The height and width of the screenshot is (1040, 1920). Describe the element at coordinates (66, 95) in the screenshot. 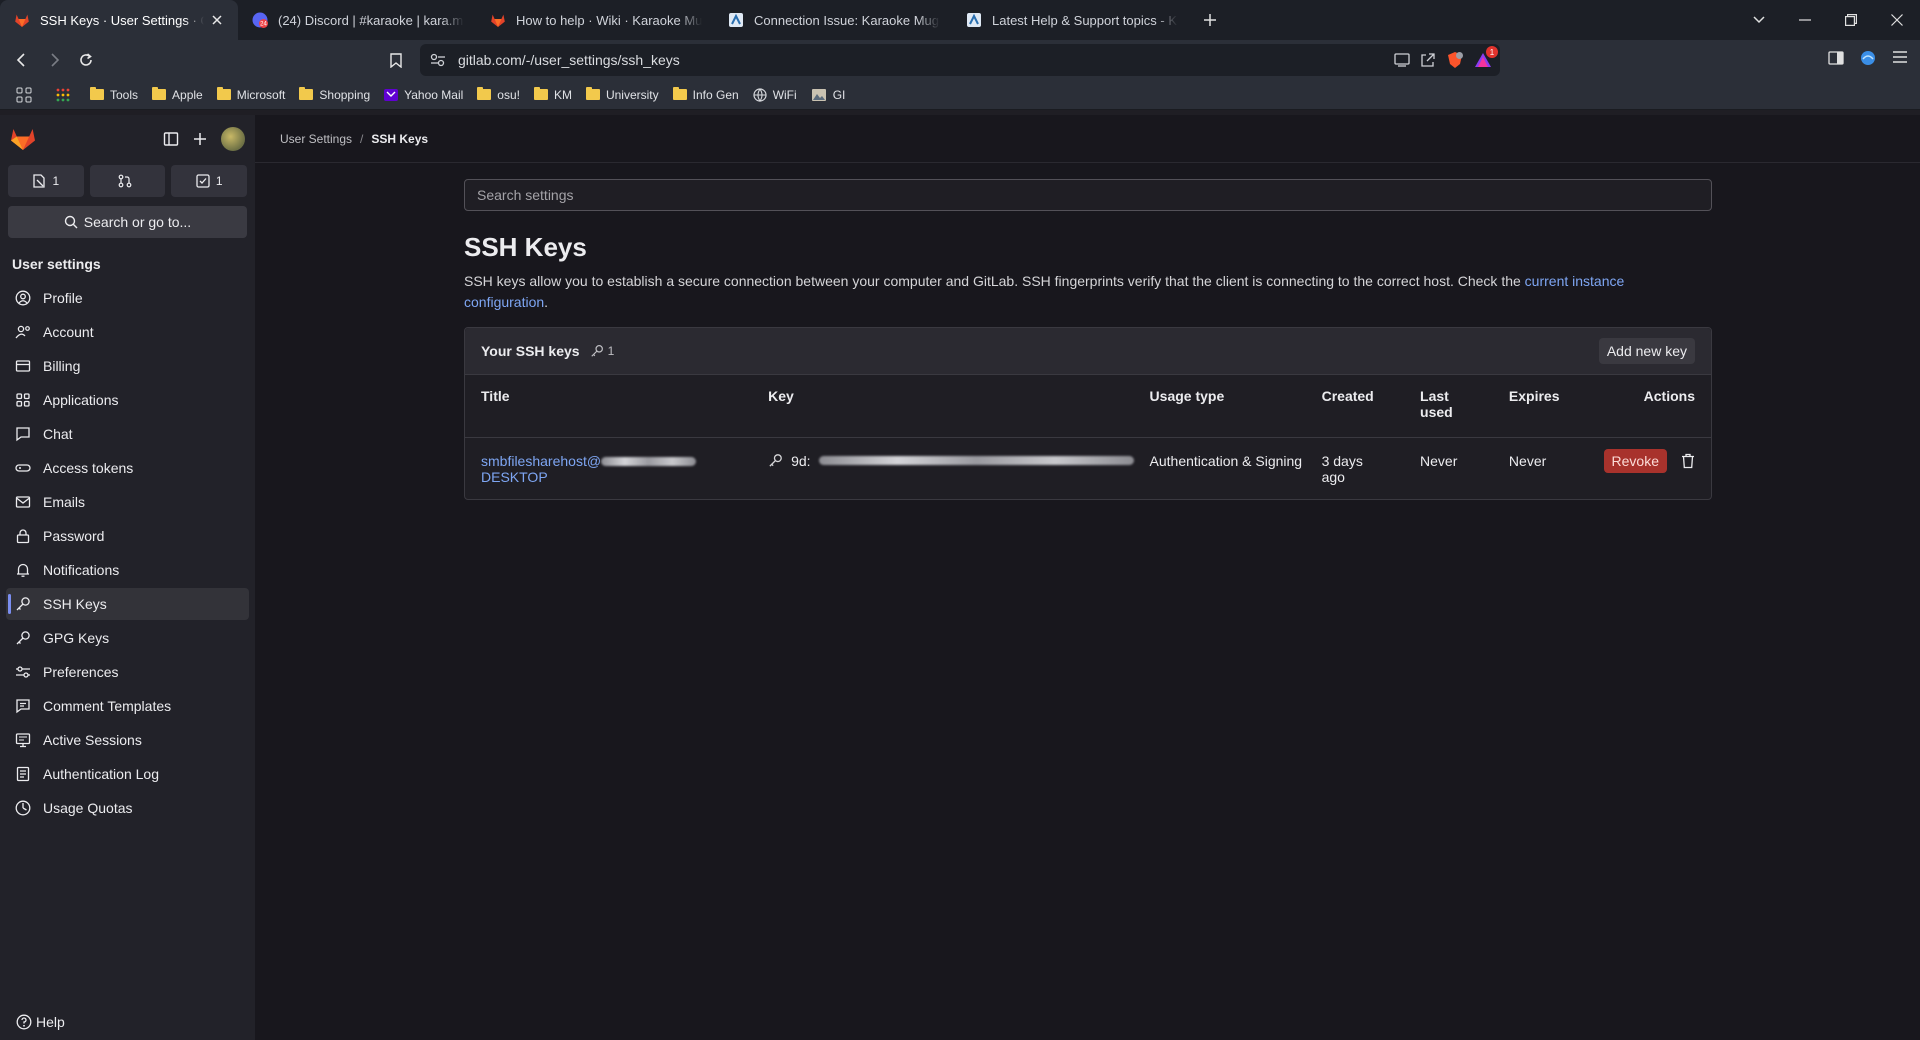

I see `bookmark-google-apps` at that location.